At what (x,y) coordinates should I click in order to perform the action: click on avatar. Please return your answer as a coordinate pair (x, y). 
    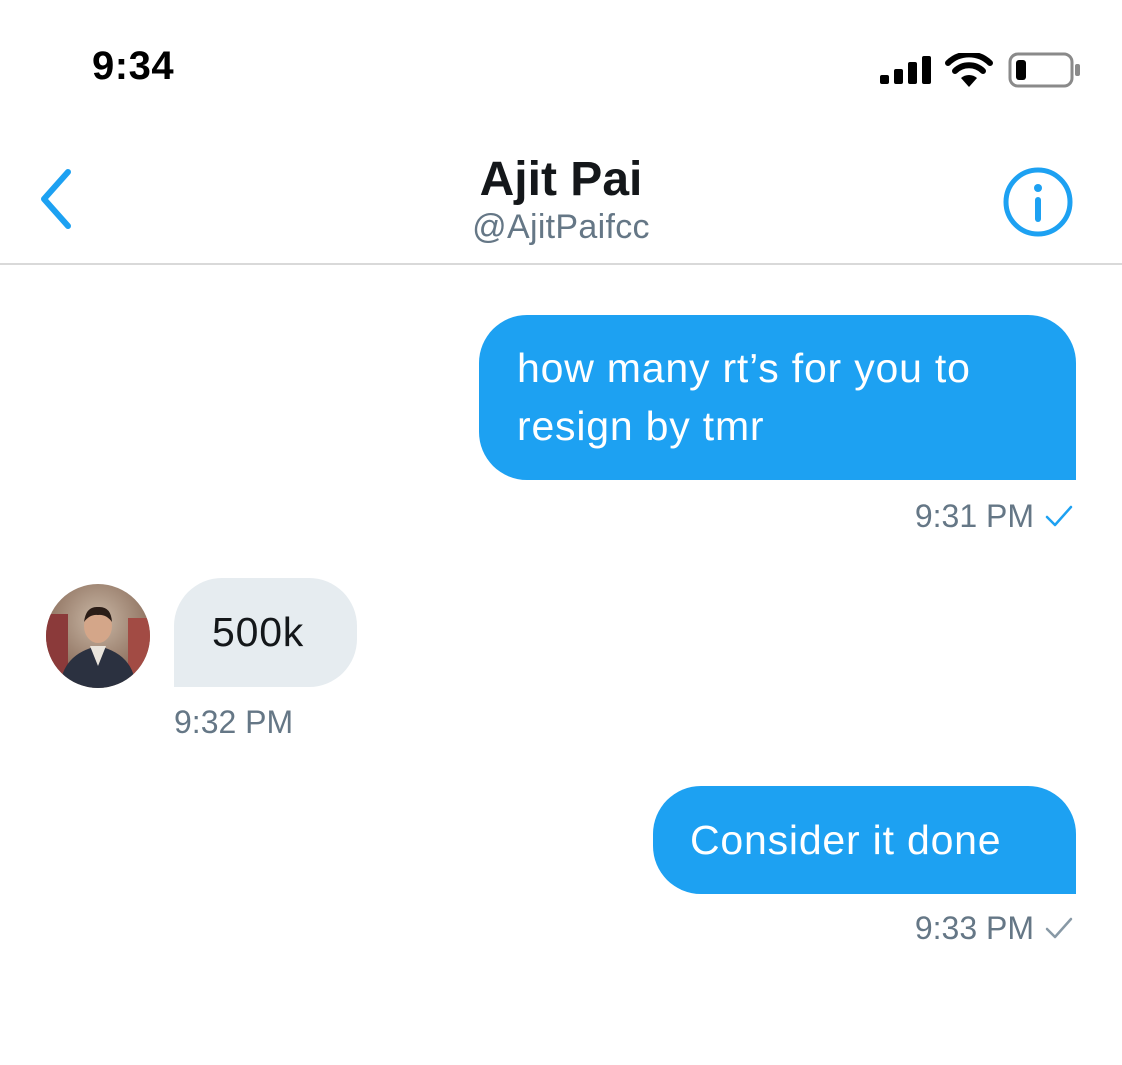
    Looking at the image, I should click on (98, 636).